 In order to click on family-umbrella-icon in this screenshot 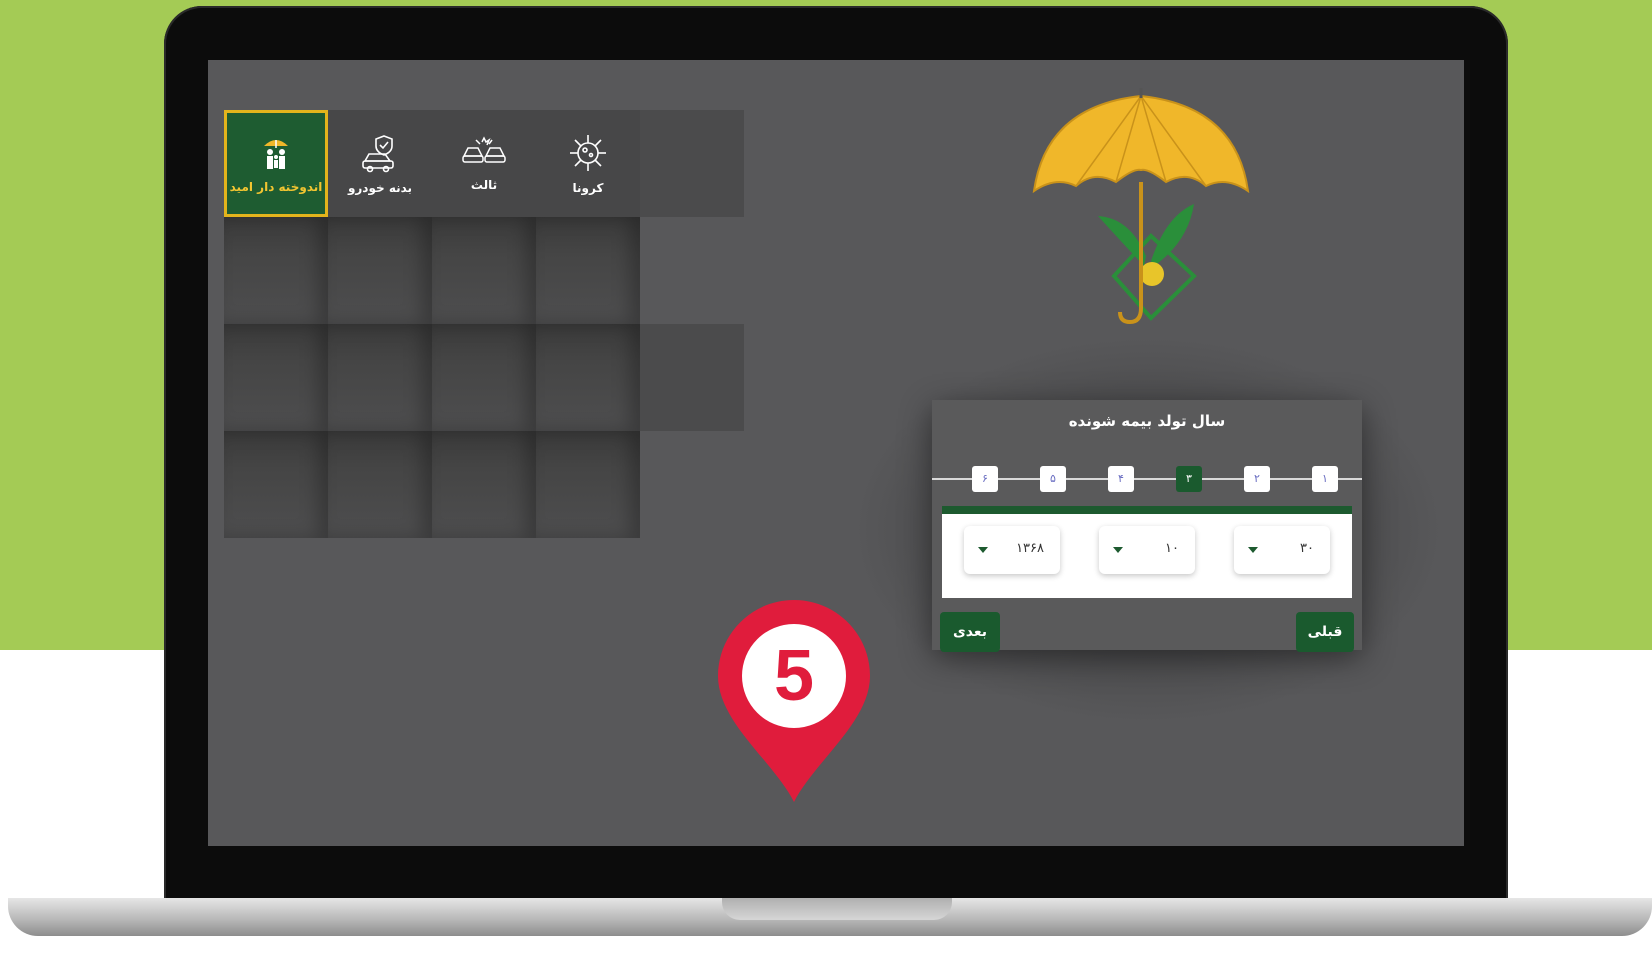, I will do `click(276, 153)`.